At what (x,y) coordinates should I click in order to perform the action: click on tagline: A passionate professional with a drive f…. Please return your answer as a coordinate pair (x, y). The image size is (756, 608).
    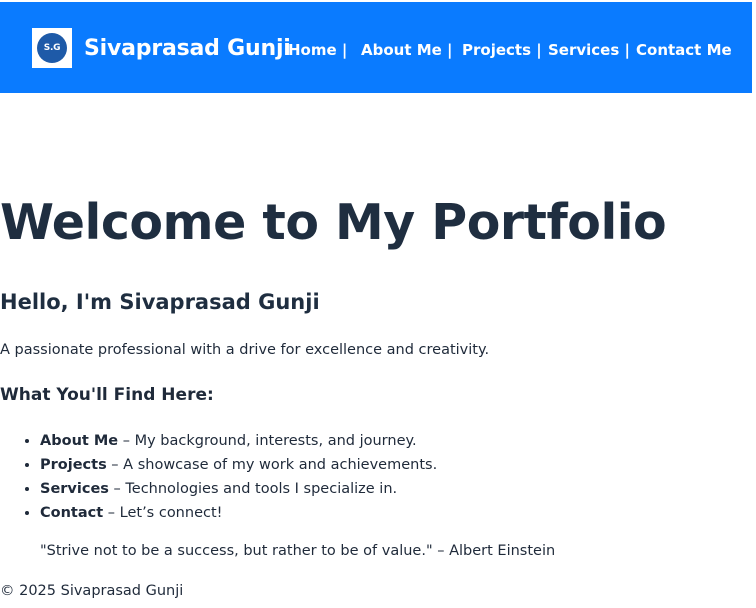
    Looking at the image, I should click on (245, 350).